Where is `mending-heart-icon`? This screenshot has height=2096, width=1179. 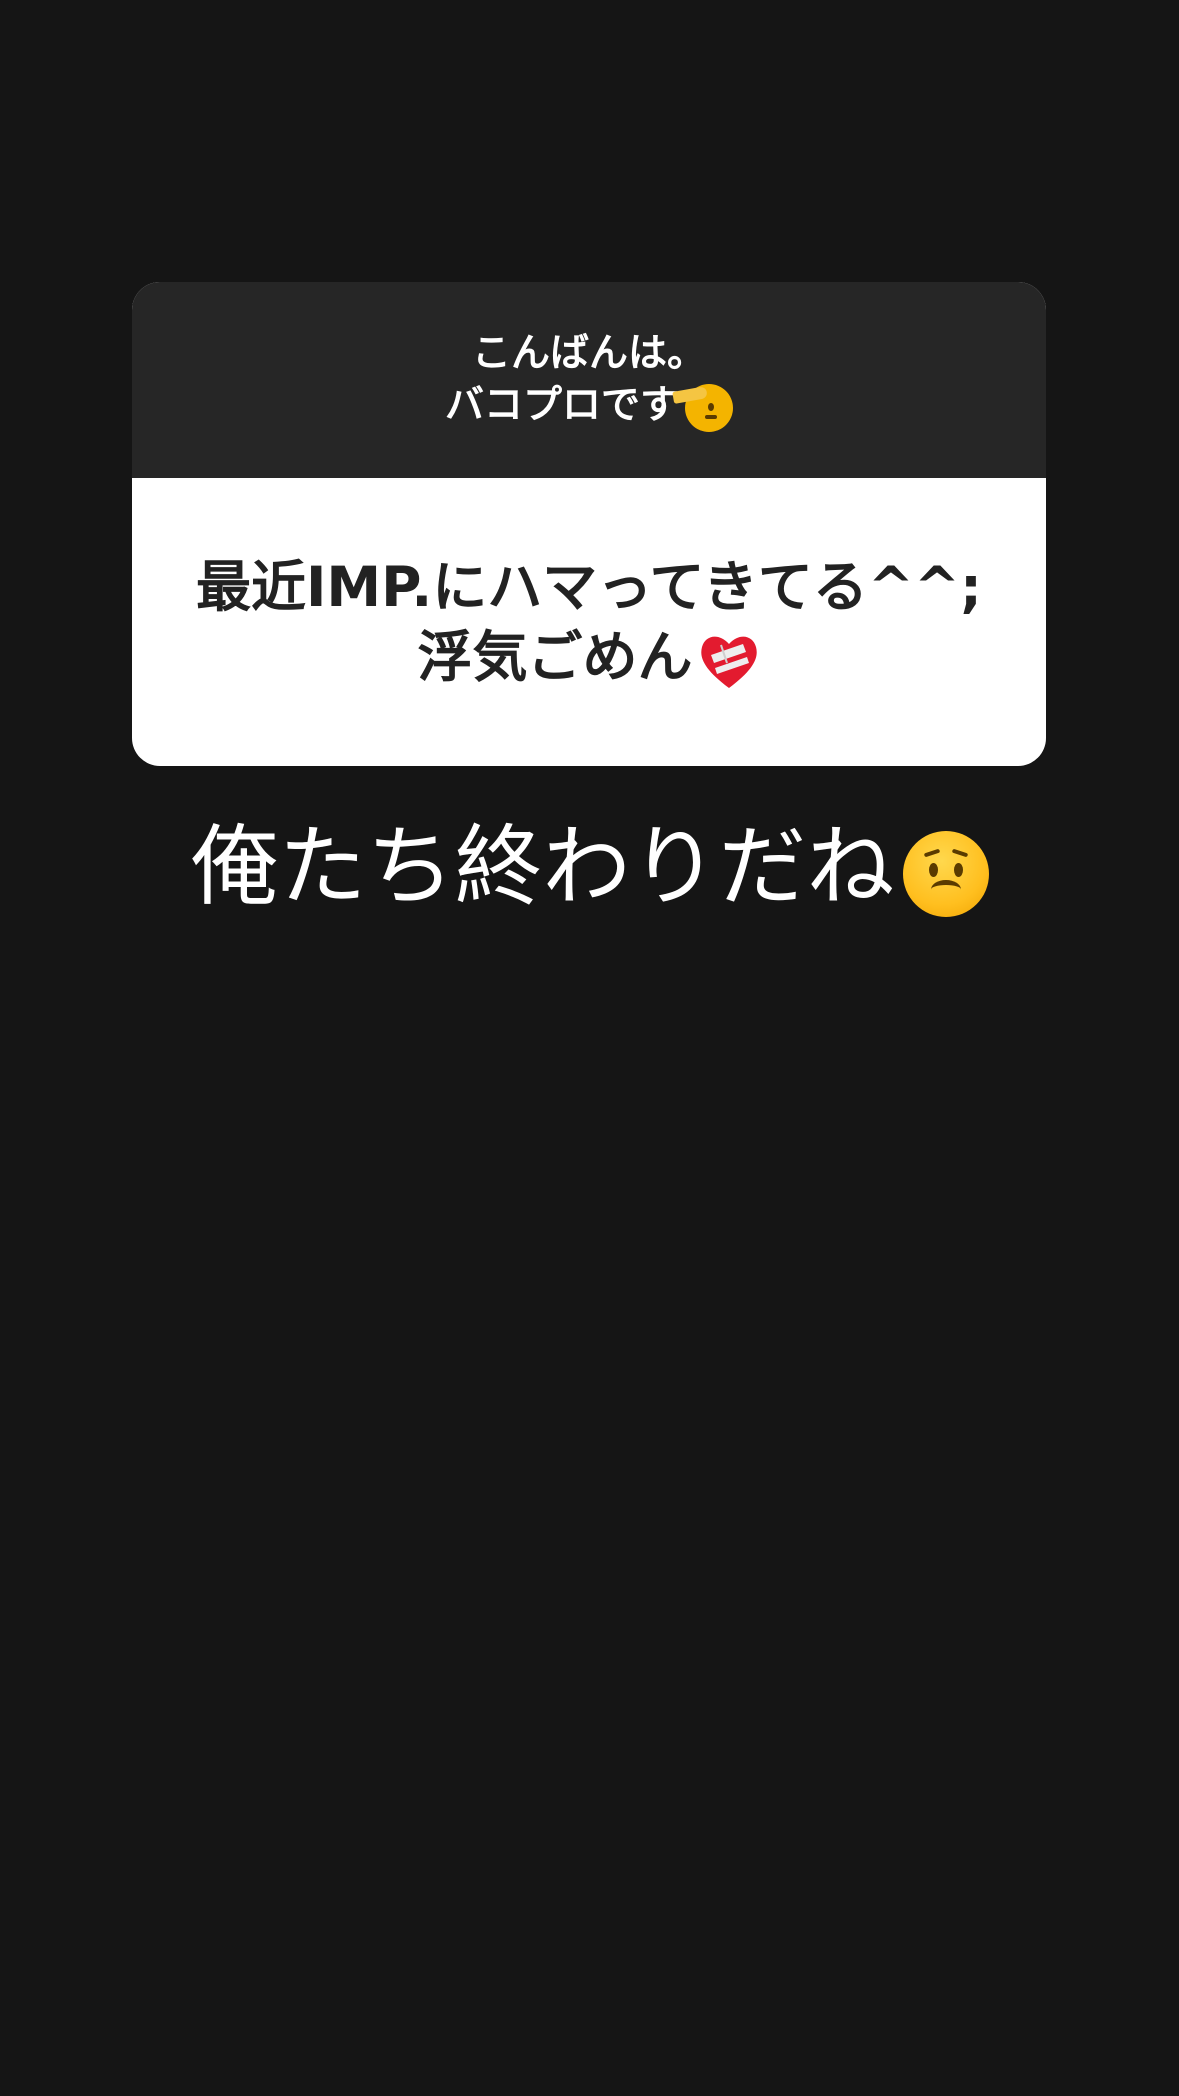
mending-heart-icon is located at coordinates (729, 661).